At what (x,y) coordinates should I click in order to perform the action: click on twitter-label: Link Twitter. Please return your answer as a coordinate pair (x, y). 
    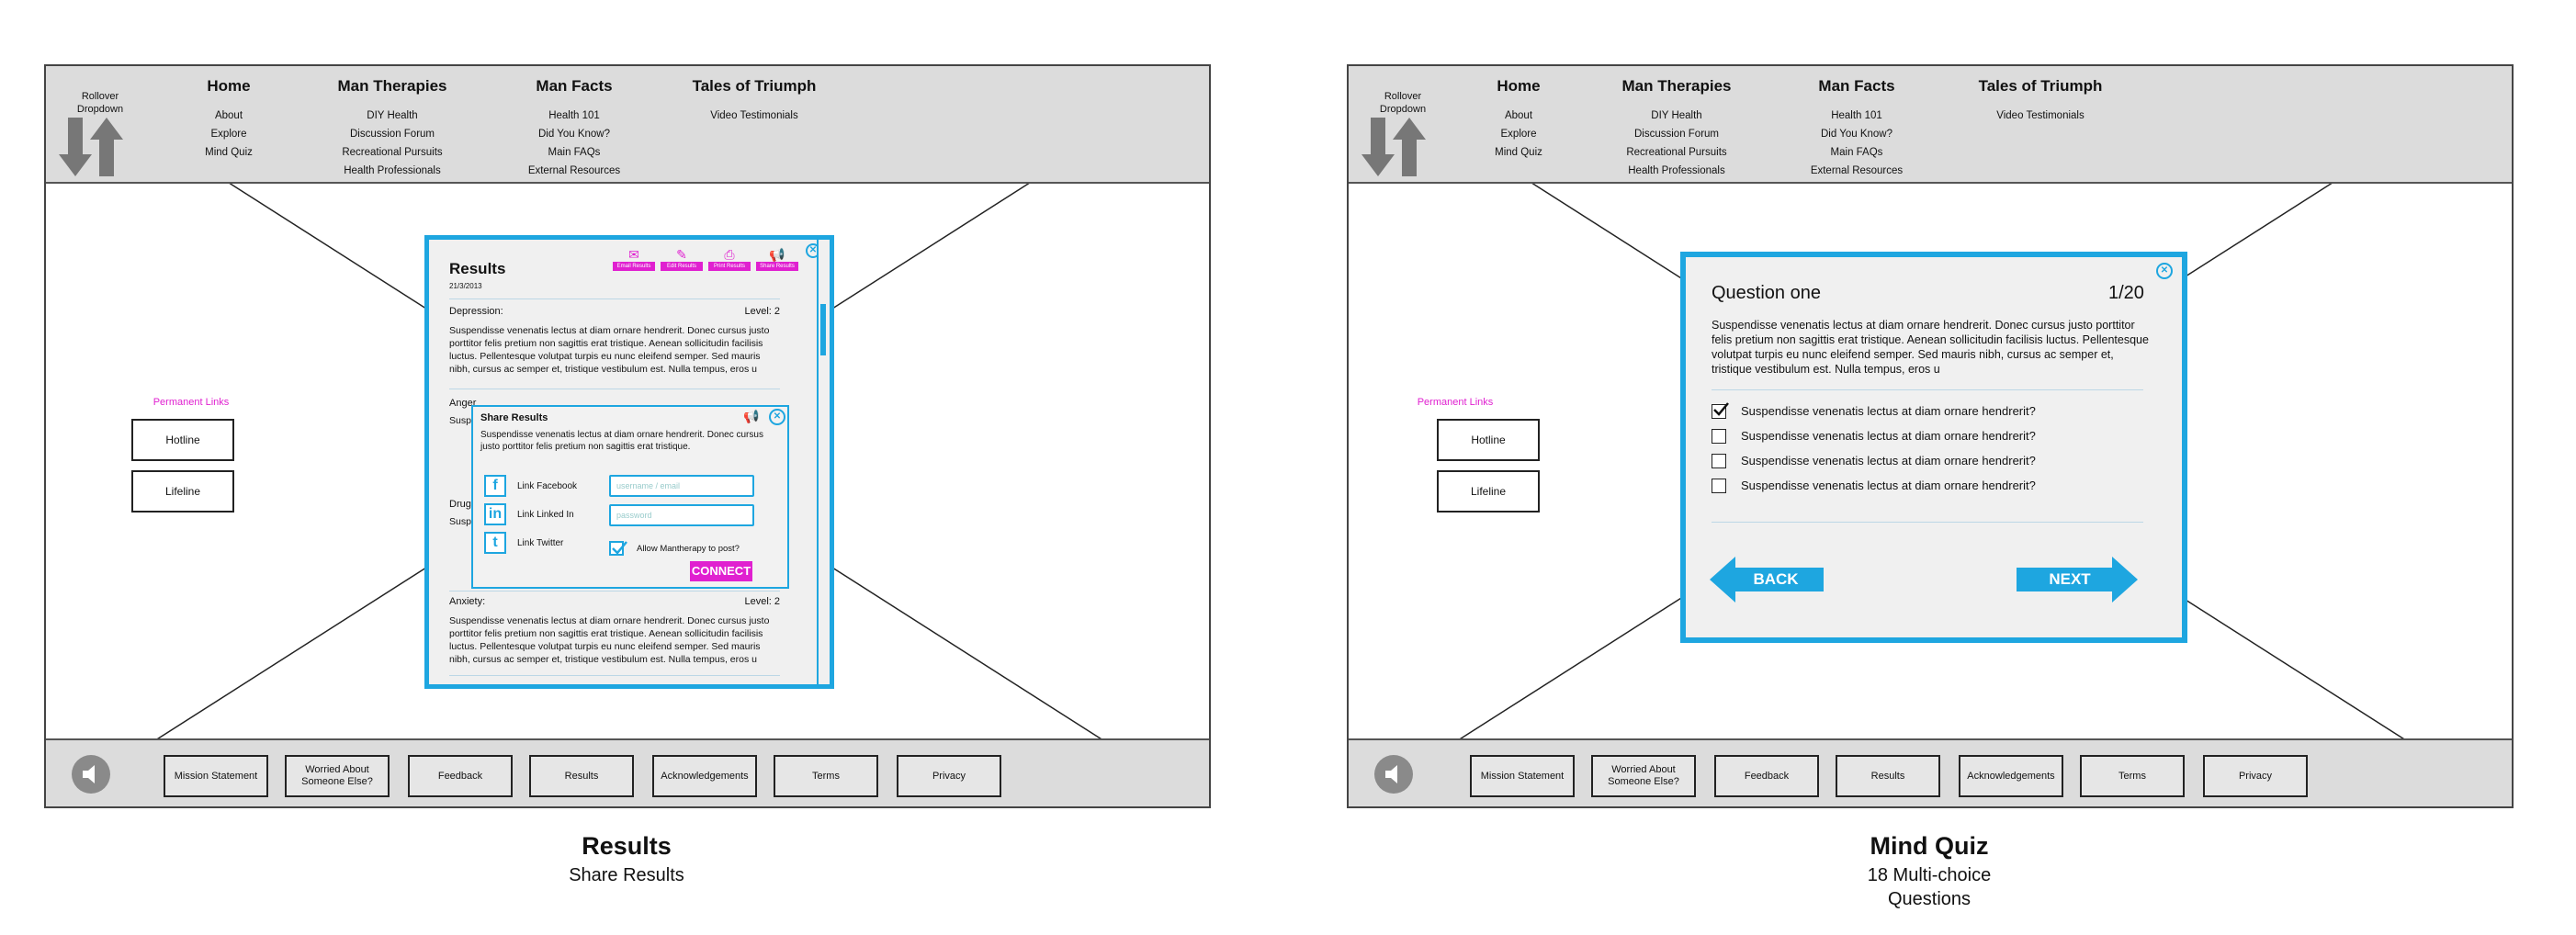
    Looking at the image, I should click on (540, 543).